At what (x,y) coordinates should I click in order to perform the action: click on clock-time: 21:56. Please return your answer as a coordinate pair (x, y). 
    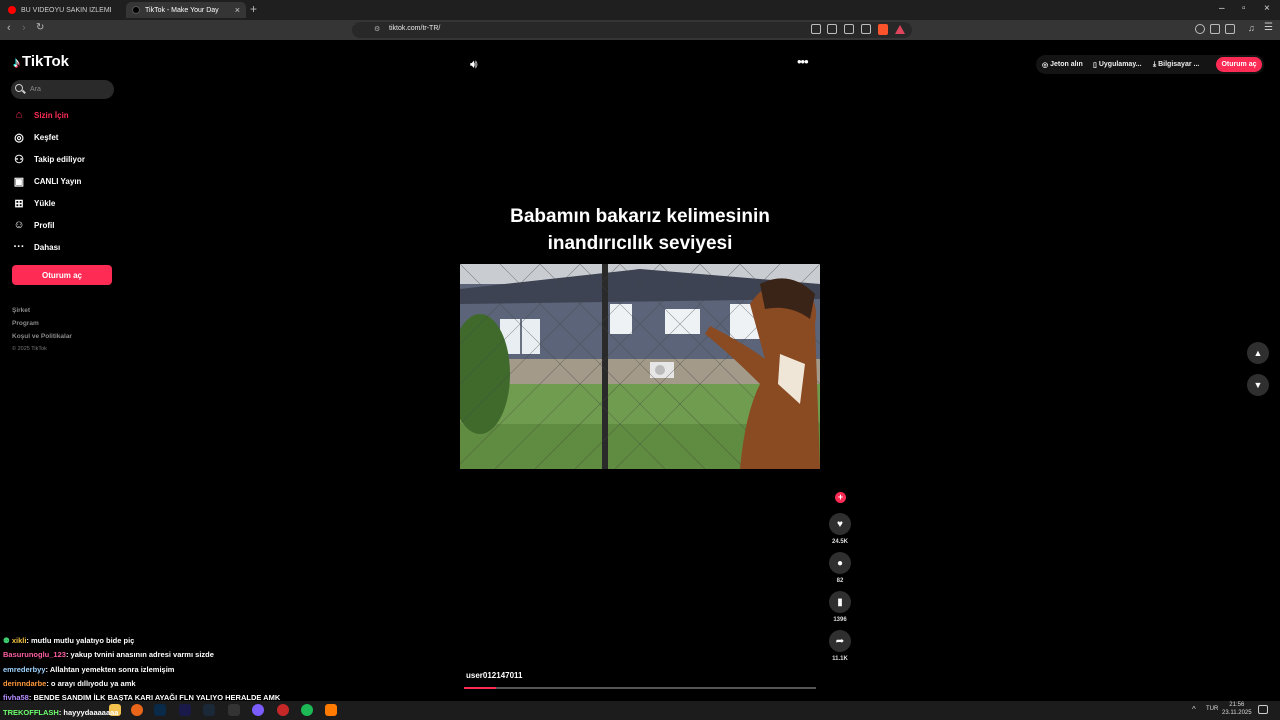
    Looking at the image, I should click on (1237, 705).